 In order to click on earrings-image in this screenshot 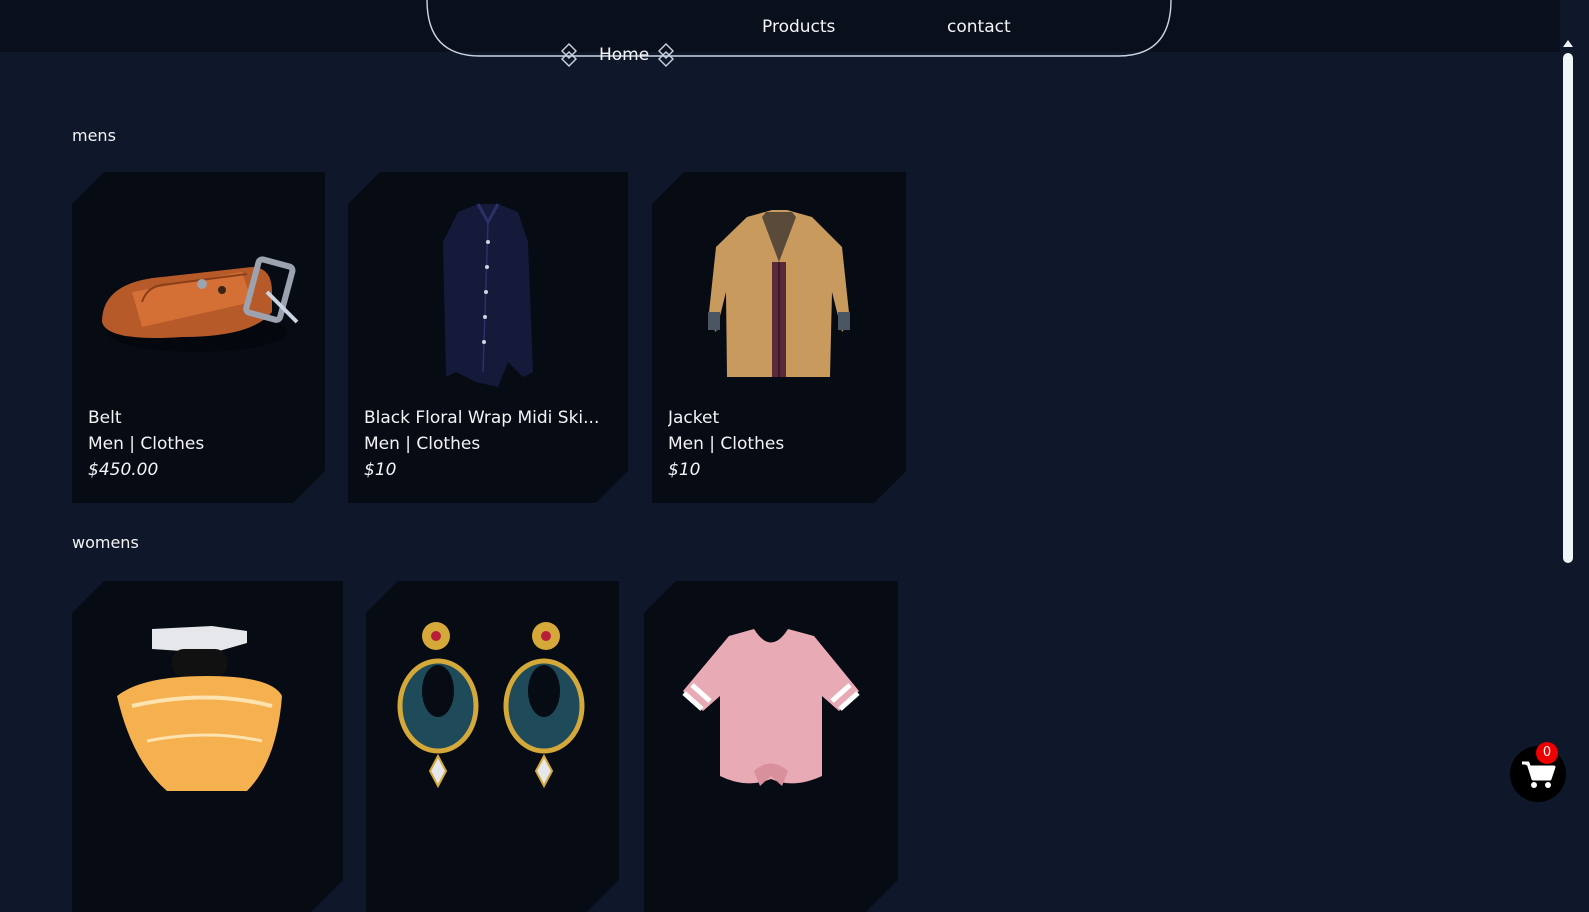, I will do `click(492, 698)`.